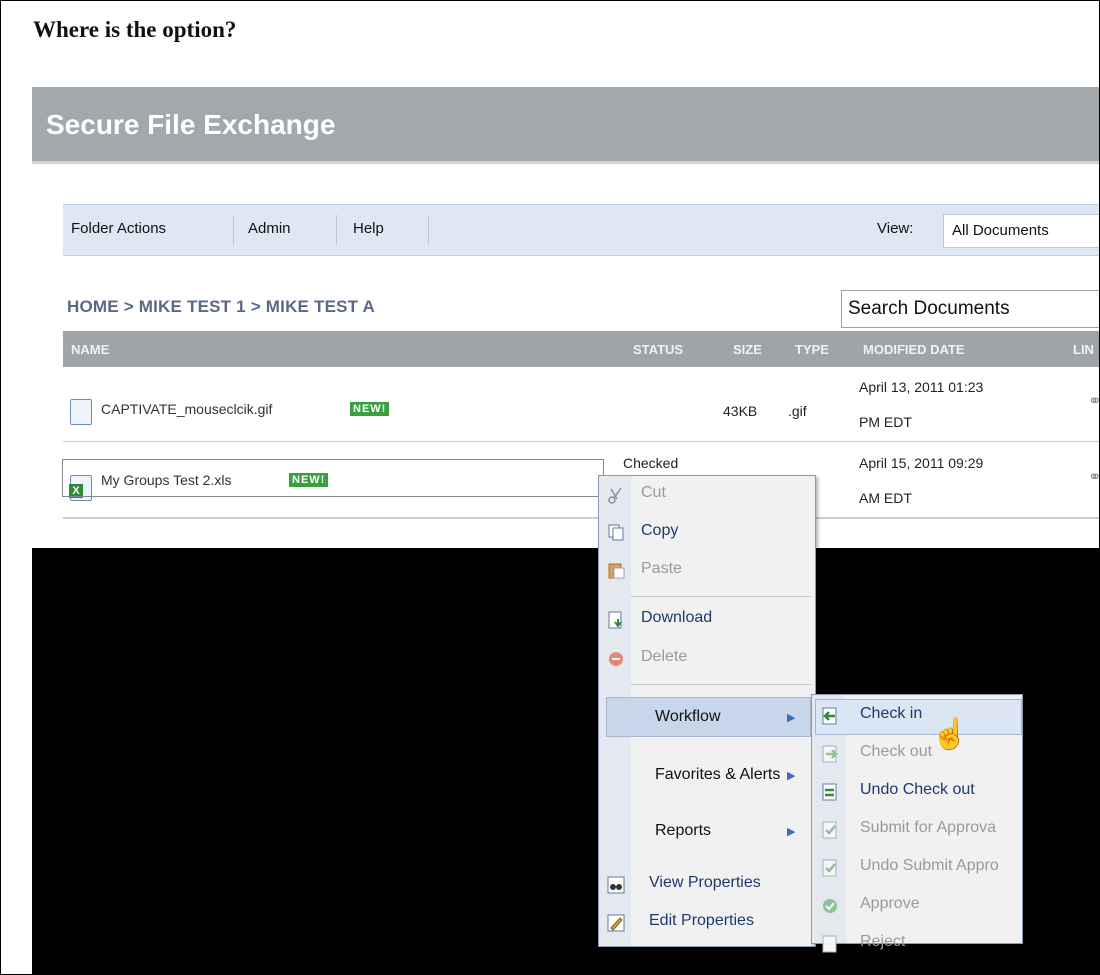  What do you see at coordinates (891, 714) in the screenshot?
I see `submenu-check-in: Check in` at bounding box center [891, 714].